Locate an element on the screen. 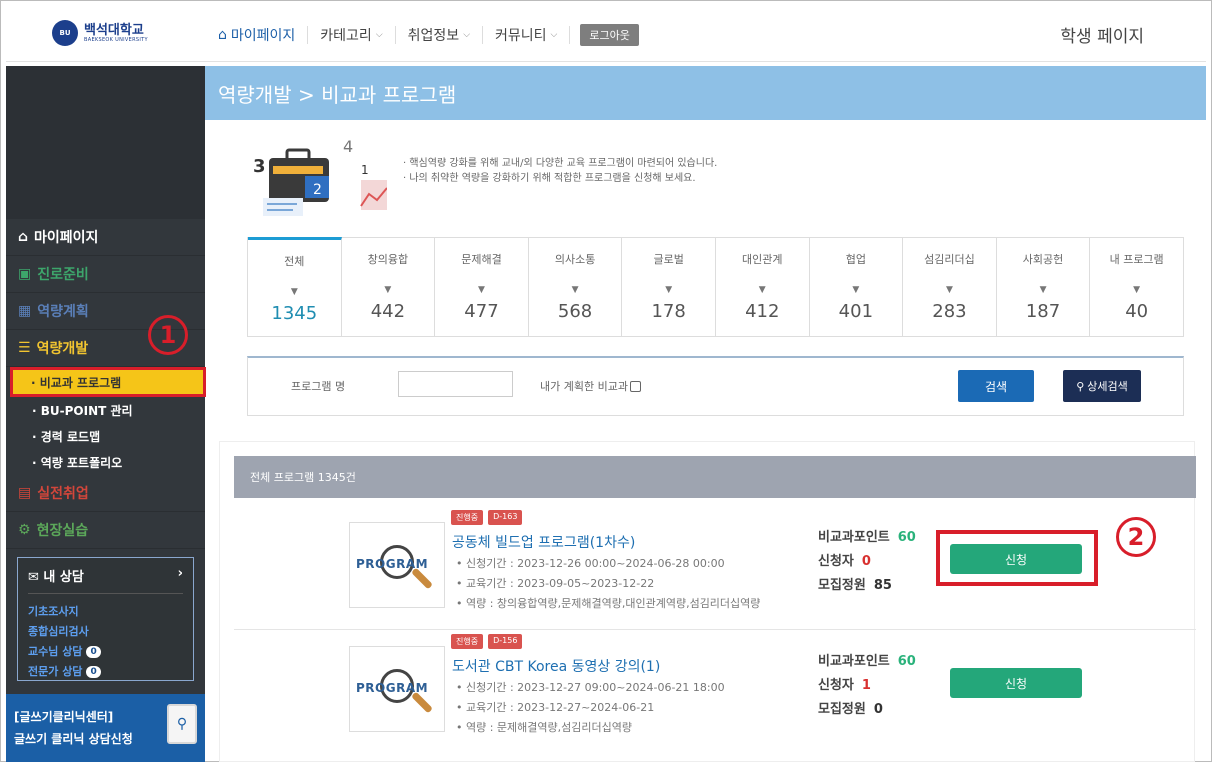 This screenshot has width=1212, height=762. sidebar-item-career-prep: ▣ 진로준비 is located at coordinates (105, 274).